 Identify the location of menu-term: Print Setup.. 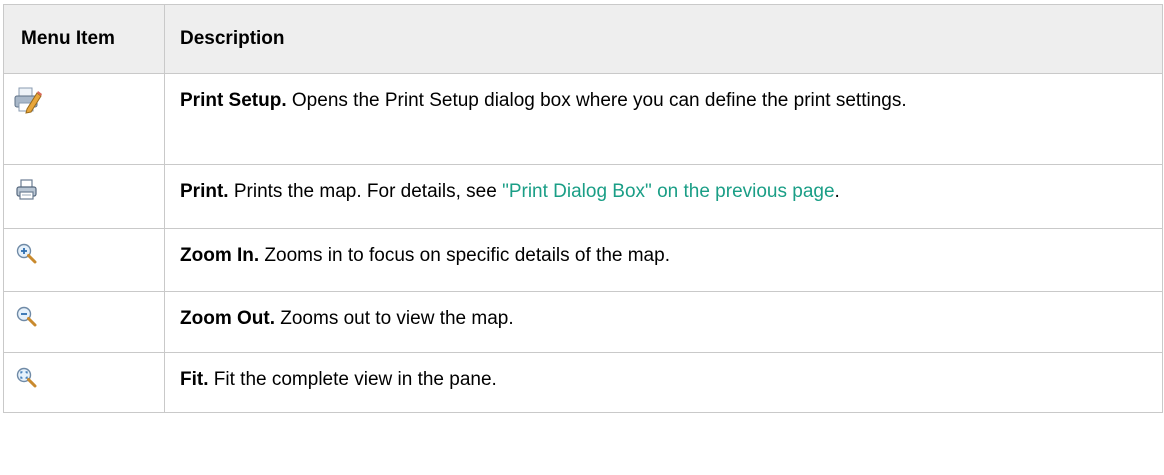
(233, 100).